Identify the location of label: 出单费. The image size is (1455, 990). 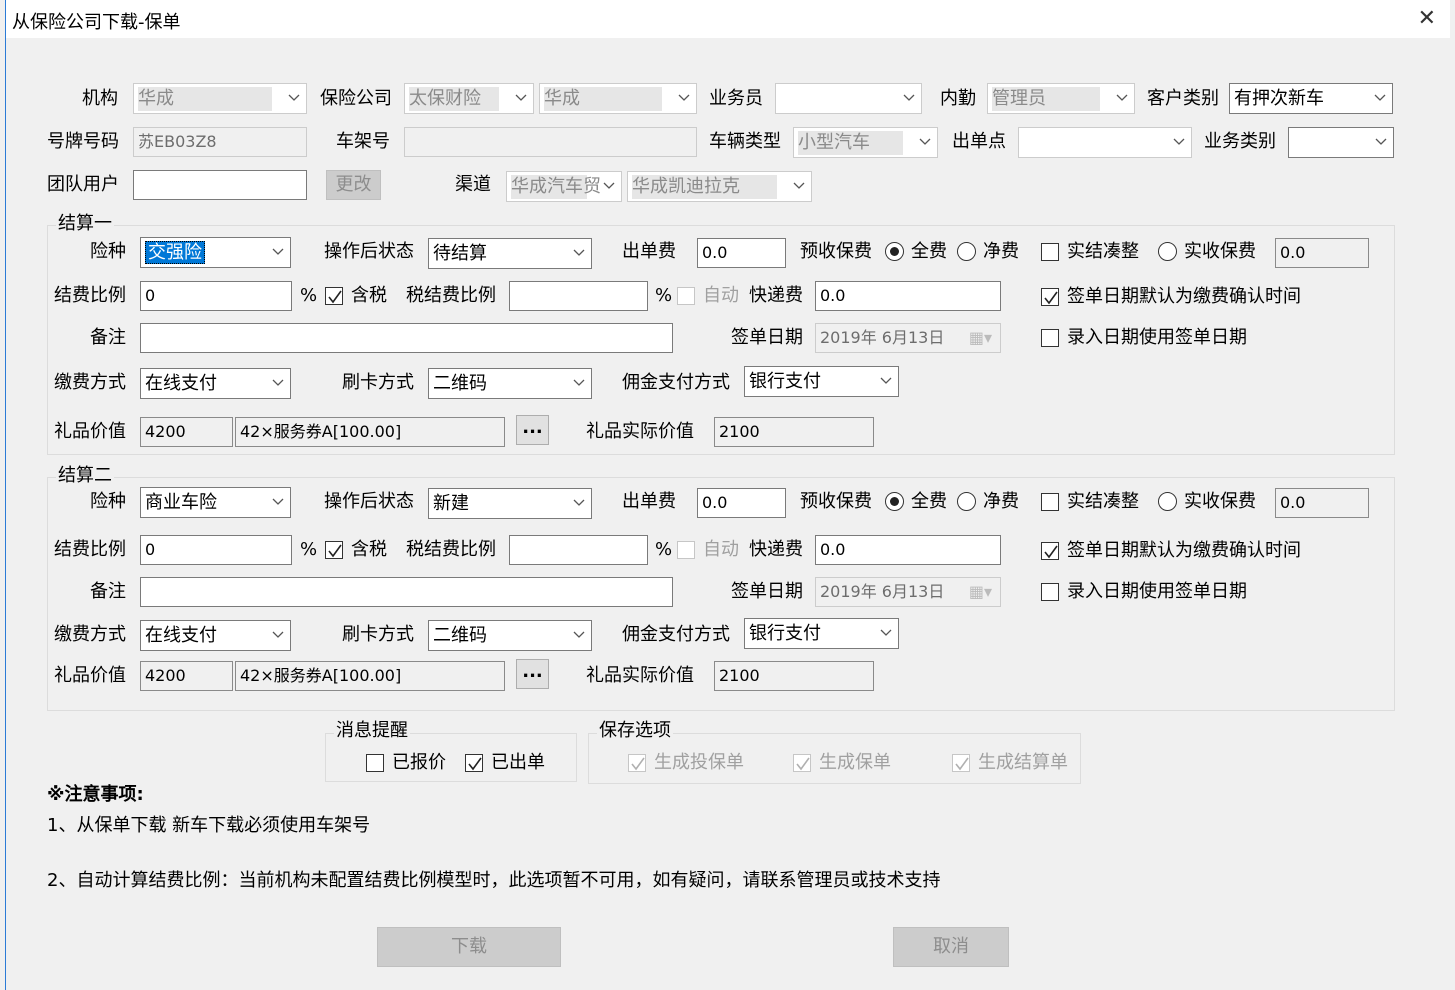
(649, 501).